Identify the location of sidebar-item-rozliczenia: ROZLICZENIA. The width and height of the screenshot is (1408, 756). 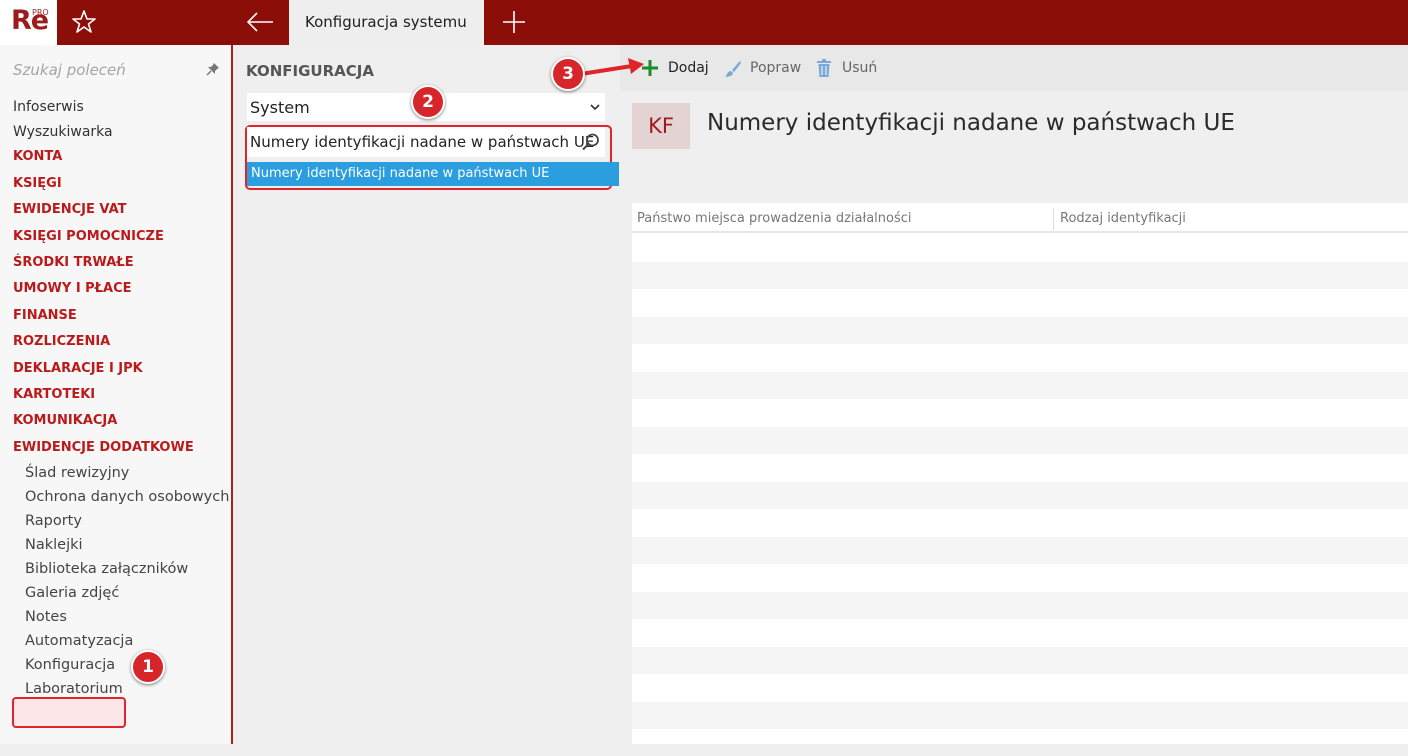
(61, 341).